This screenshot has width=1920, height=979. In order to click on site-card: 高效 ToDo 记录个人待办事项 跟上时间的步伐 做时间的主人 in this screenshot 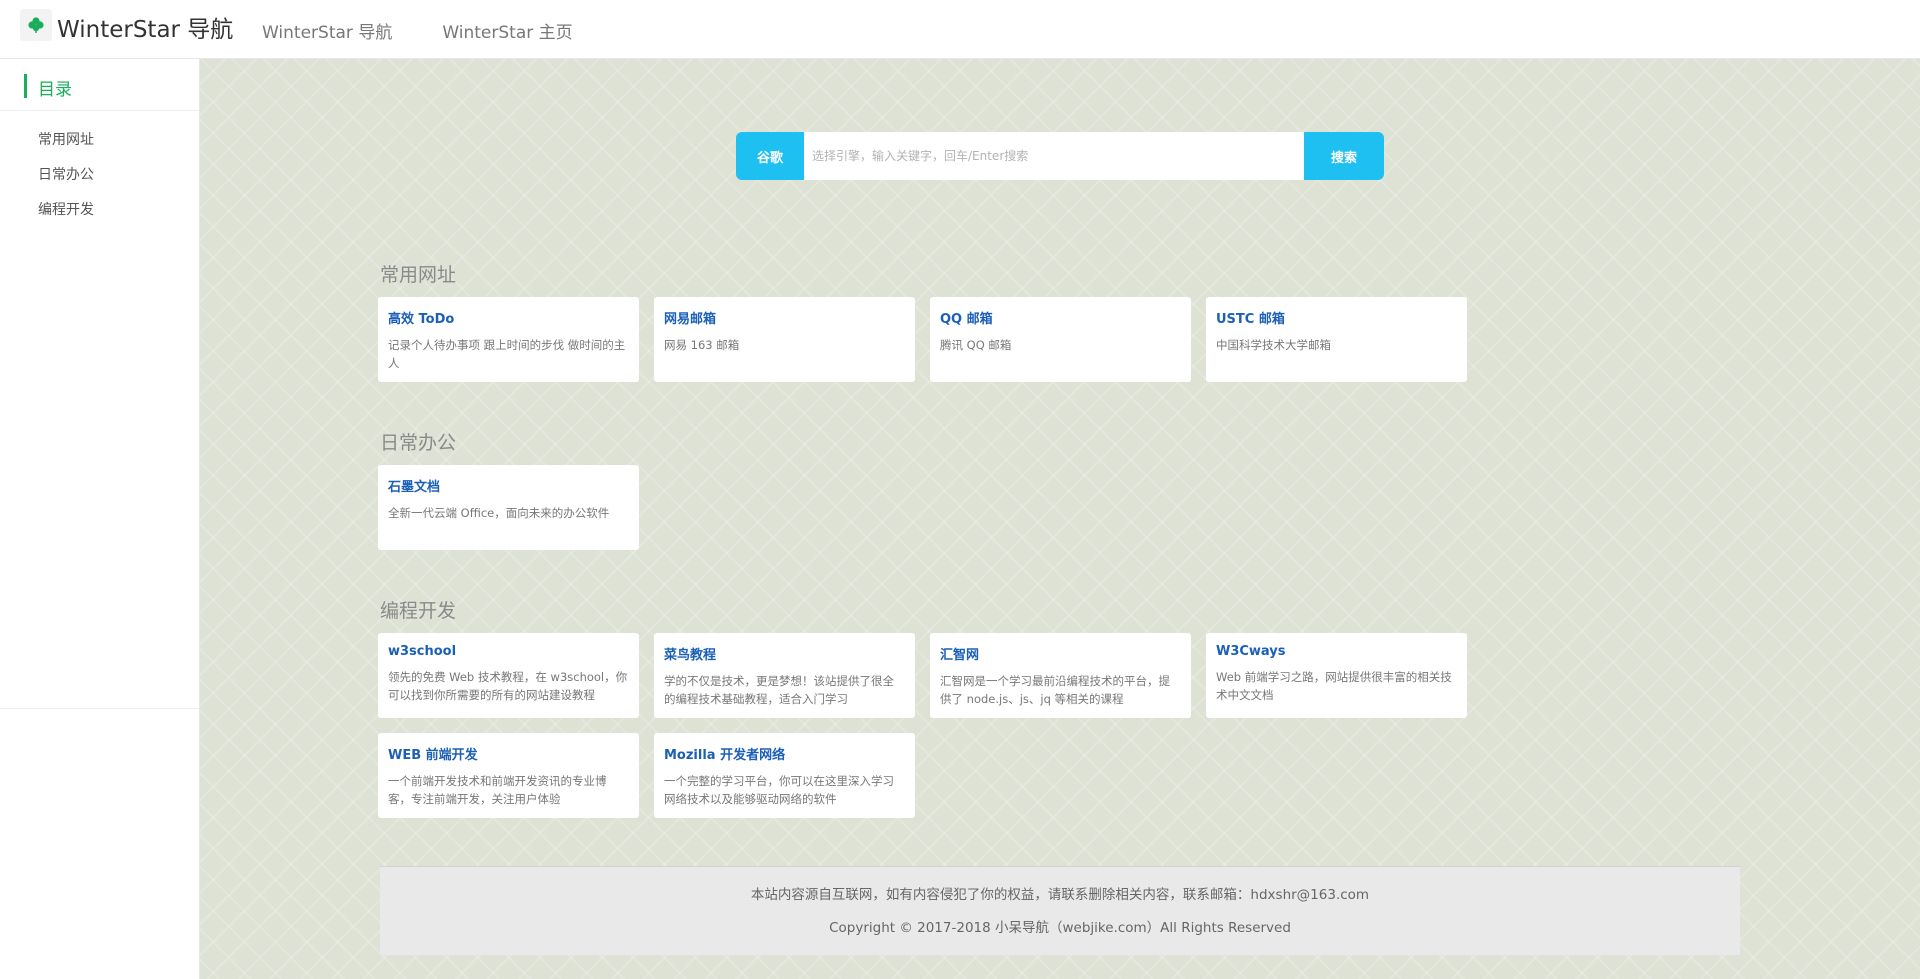, I will do `click(508, 339)`.